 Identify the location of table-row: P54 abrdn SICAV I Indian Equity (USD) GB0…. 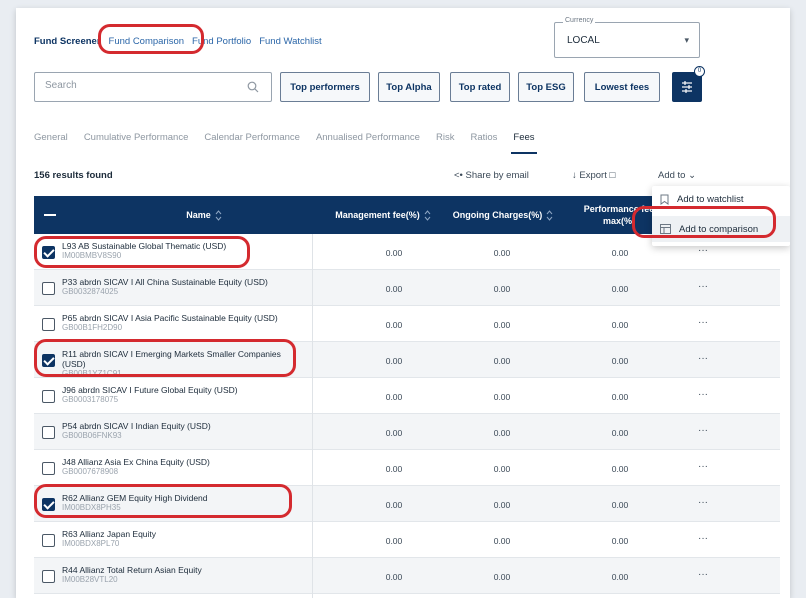
(407, 432).